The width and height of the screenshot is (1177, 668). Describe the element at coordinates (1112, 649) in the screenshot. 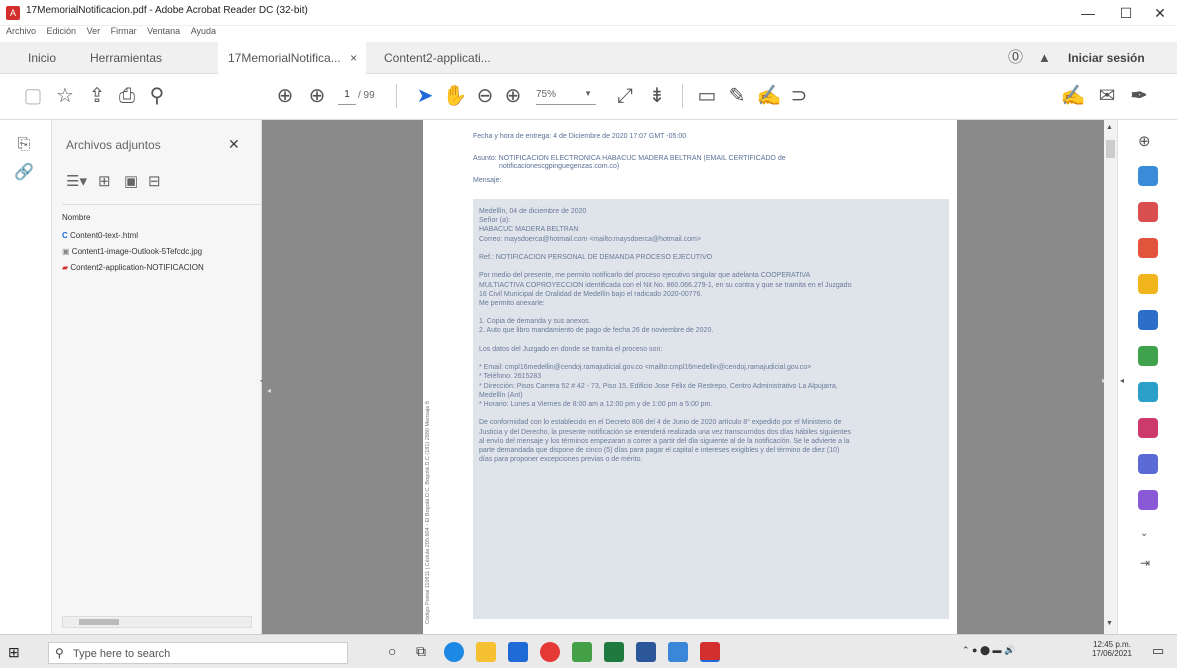

I see `clock: 12:45 p.m. 17/06/2021` at that location.